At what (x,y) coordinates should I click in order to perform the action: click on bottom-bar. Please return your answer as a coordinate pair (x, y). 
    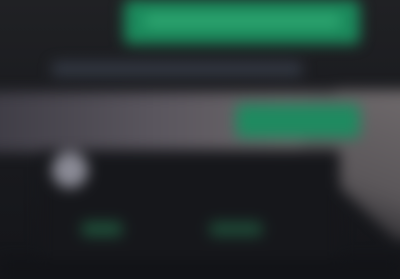
    Looking at the image, I should click on (200, 268).